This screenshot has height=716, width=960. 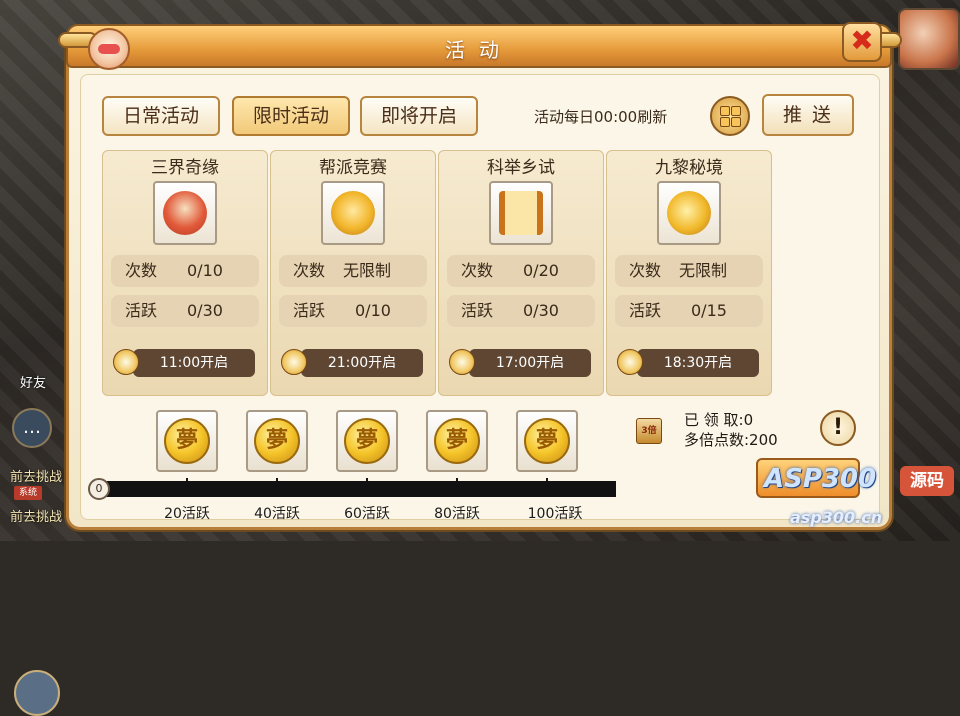 I want to click on reward-chest-80: 夢, so click(x=457, y=441).